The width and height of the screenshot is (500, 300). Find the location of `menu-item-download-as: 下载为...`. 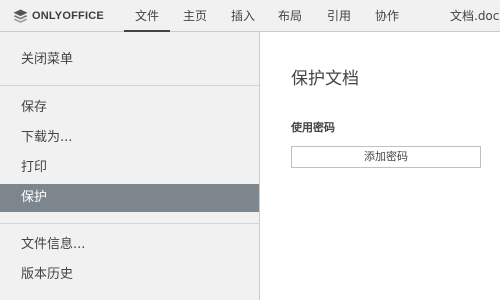

menu-item-download-as: 下载为... is located at coordinates (129, 138).